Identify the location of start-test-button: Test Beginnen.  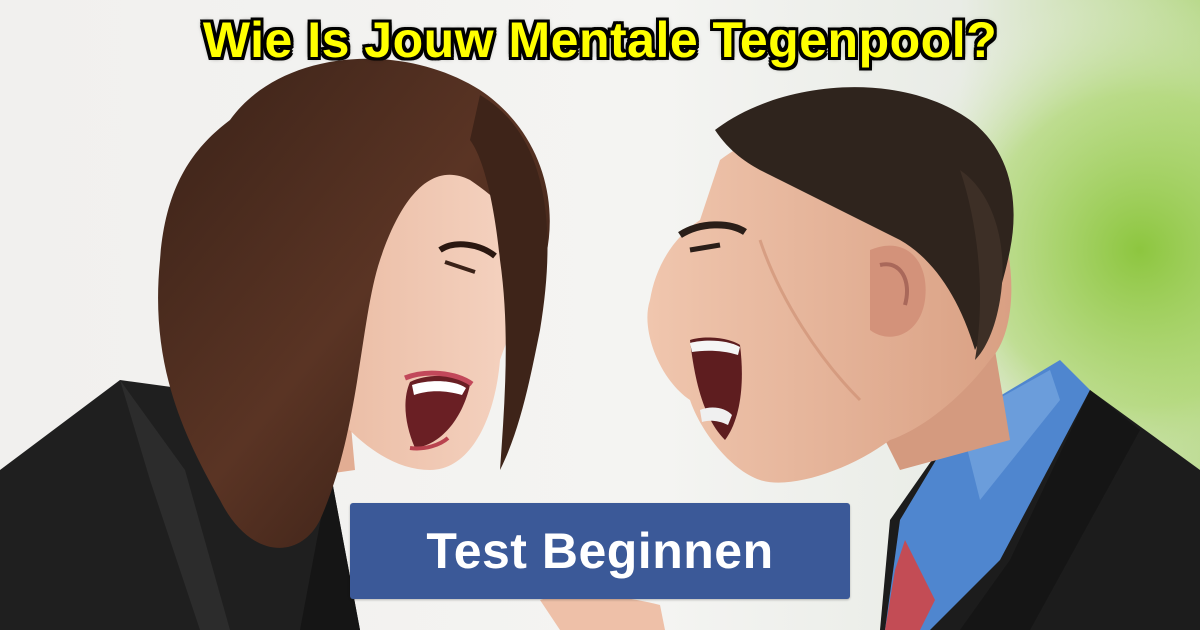
(600, 551).